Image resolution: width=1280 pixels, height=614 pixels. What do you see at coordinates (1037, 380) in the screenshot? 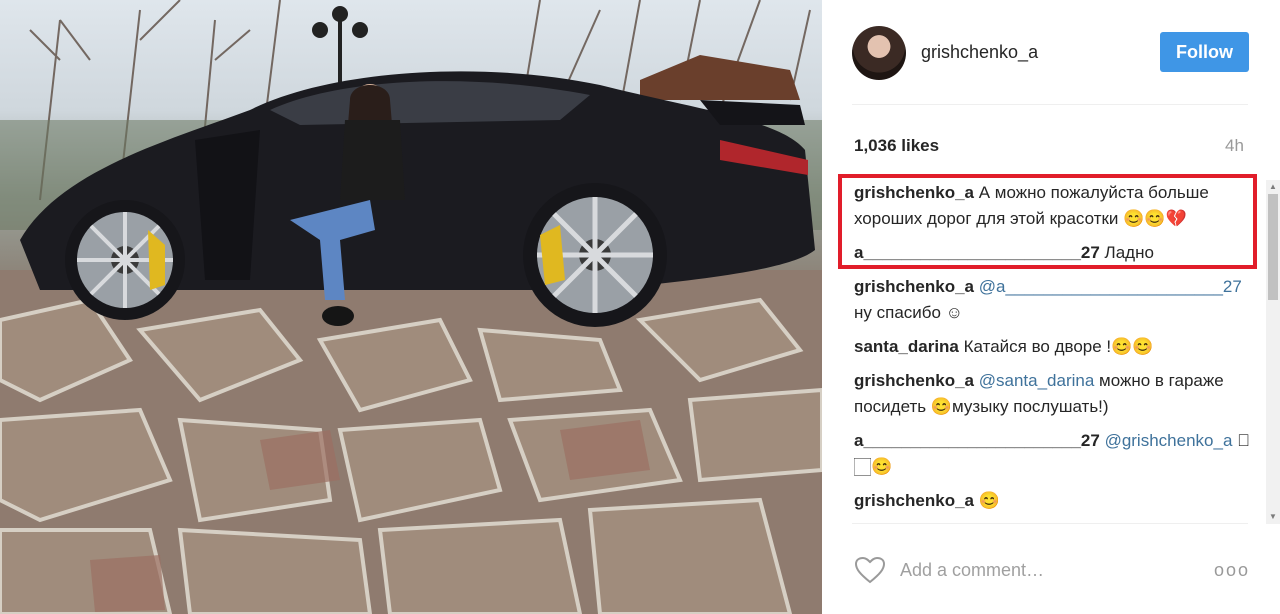
I see `comment-mention-link: @santa_darina` at bounding box center [1037, 380].